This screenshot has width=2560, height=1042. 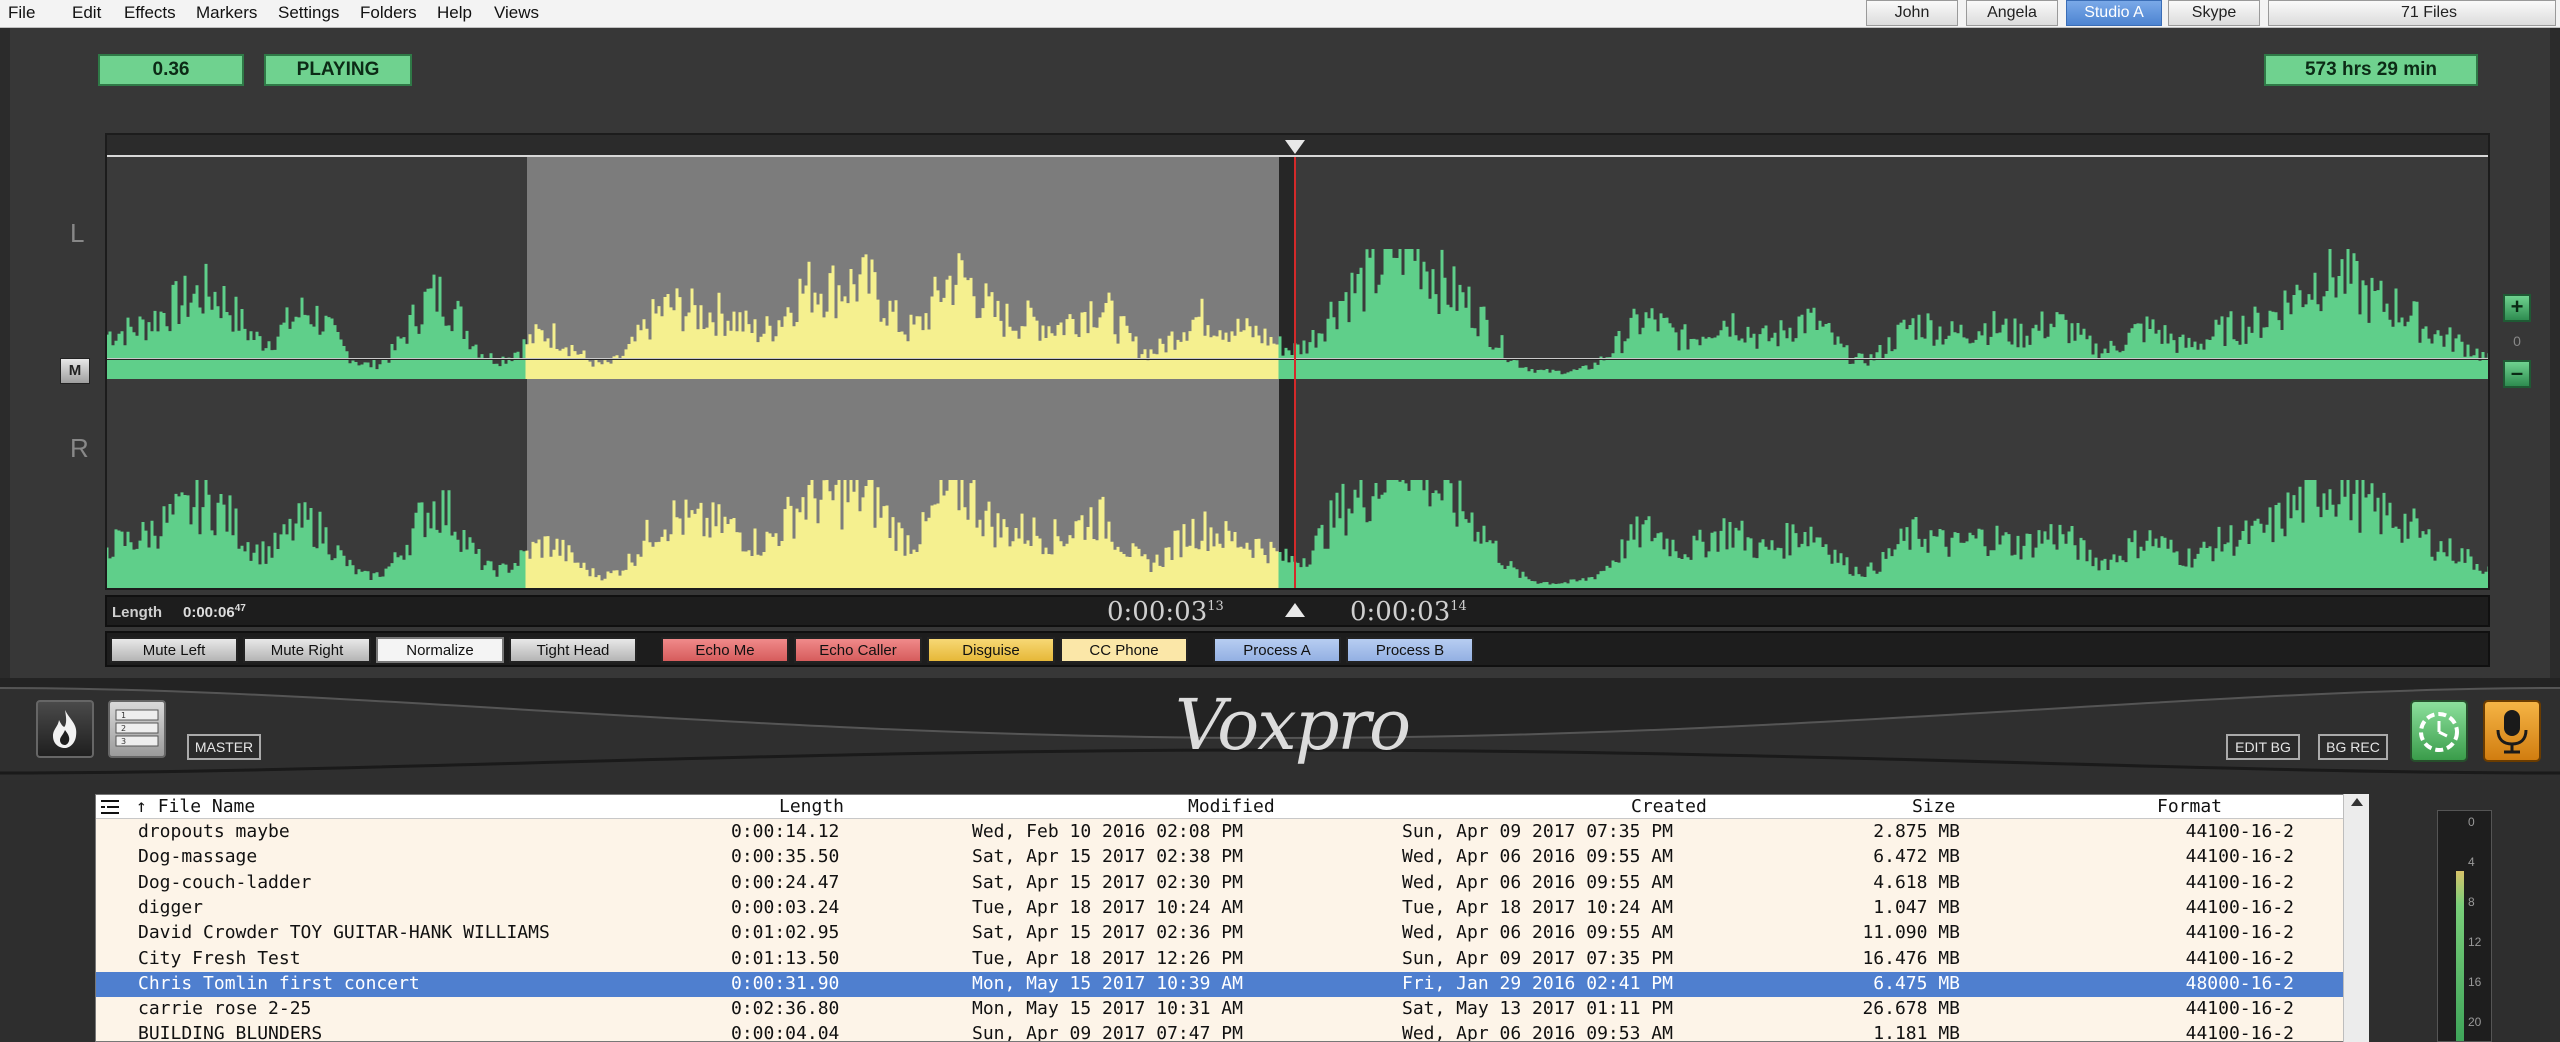 What do you see at coordinates (141, 806) in the screenshot?
I see `sort-ascending-icon: ↑` at bounding box center [141, 806].